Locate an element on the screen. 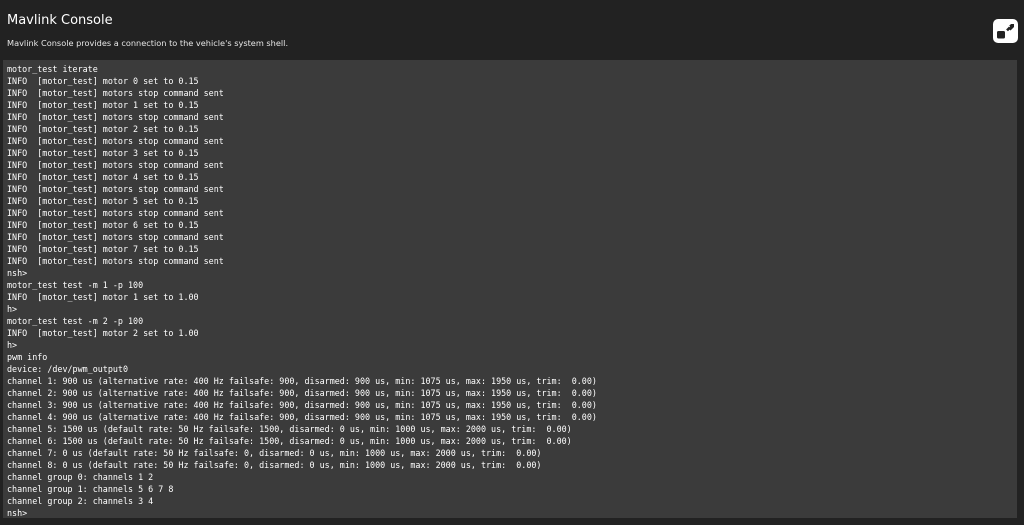  console-line: INFO [motor_test] motor 4 set to 0.15 is located at coordinates (103, 177).